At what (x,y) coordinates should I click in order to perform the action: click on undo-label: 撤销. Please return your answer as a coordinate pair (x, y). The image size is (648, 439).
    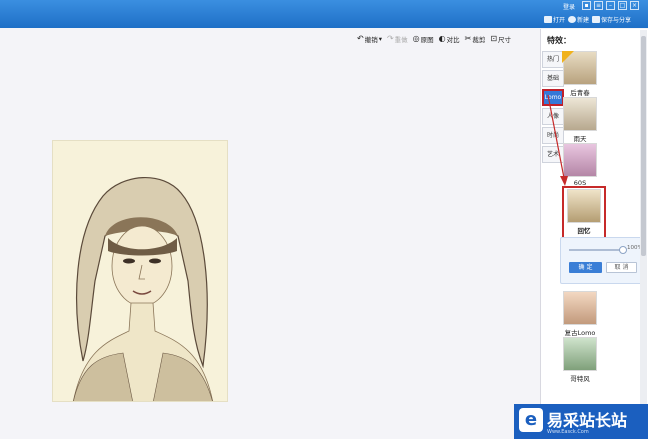
    Looking at the image, I should click on (371, 40).